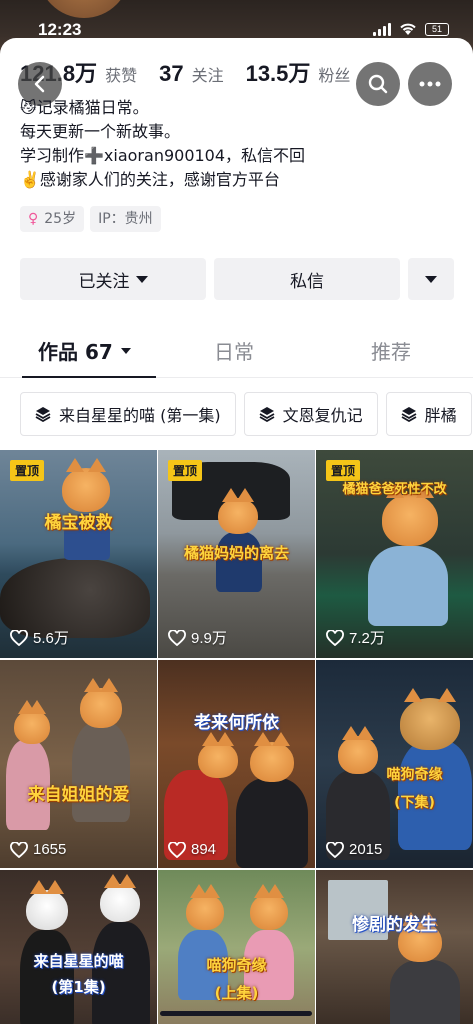 The height and width of the screenshot is (1024, 473). I want to click on bio-line: 每天更新一个新故事。, so click(100, 131).